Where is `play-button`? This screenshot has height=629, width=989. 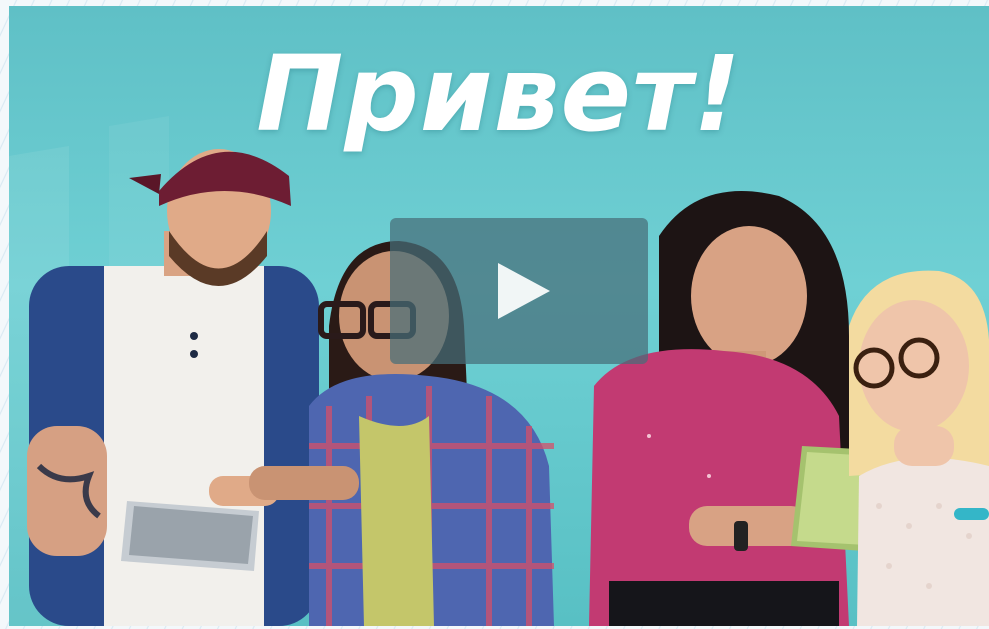
play-button is located at coordinates (519, 291).